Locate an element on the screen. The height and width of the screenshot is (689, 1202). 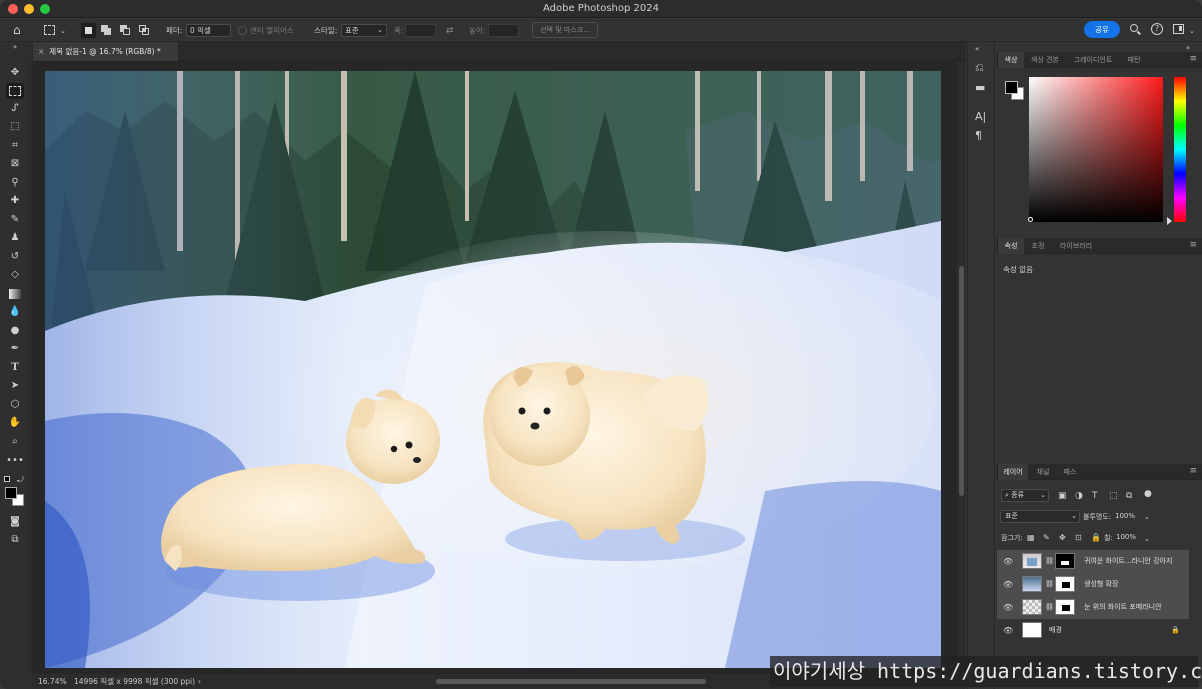
hue-slider-marker is located at coordinates (1169, 221).